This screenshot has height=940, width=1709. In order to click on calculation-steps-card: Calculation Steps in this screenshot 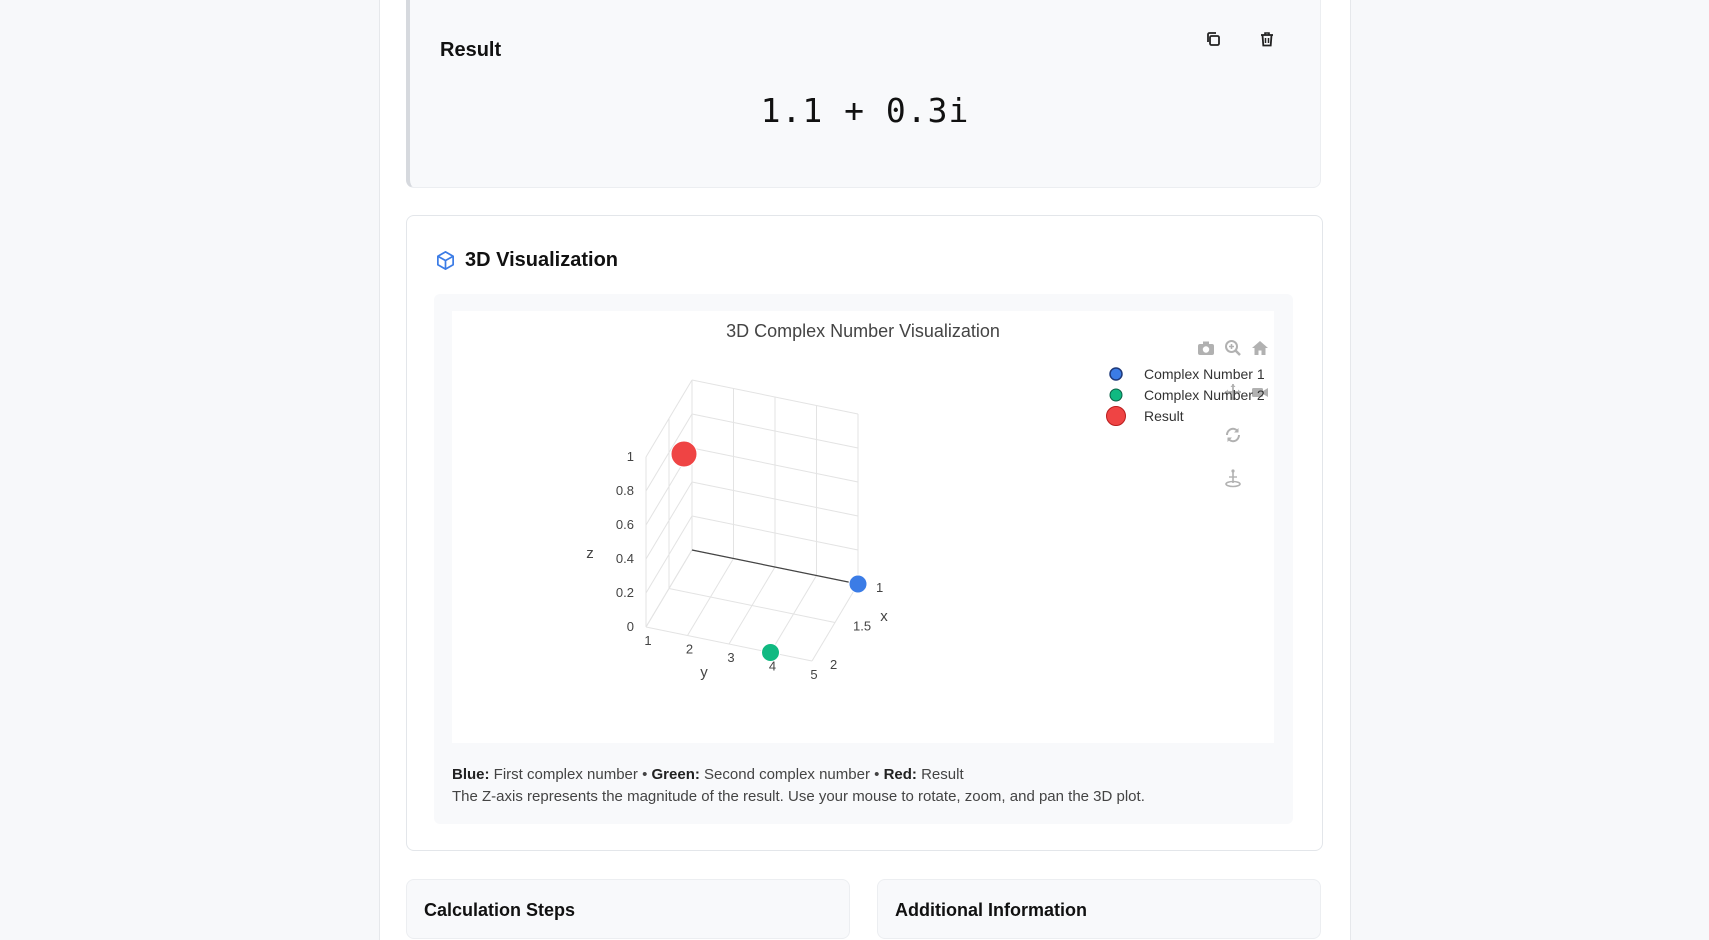, I will do `click(628, 909)`.